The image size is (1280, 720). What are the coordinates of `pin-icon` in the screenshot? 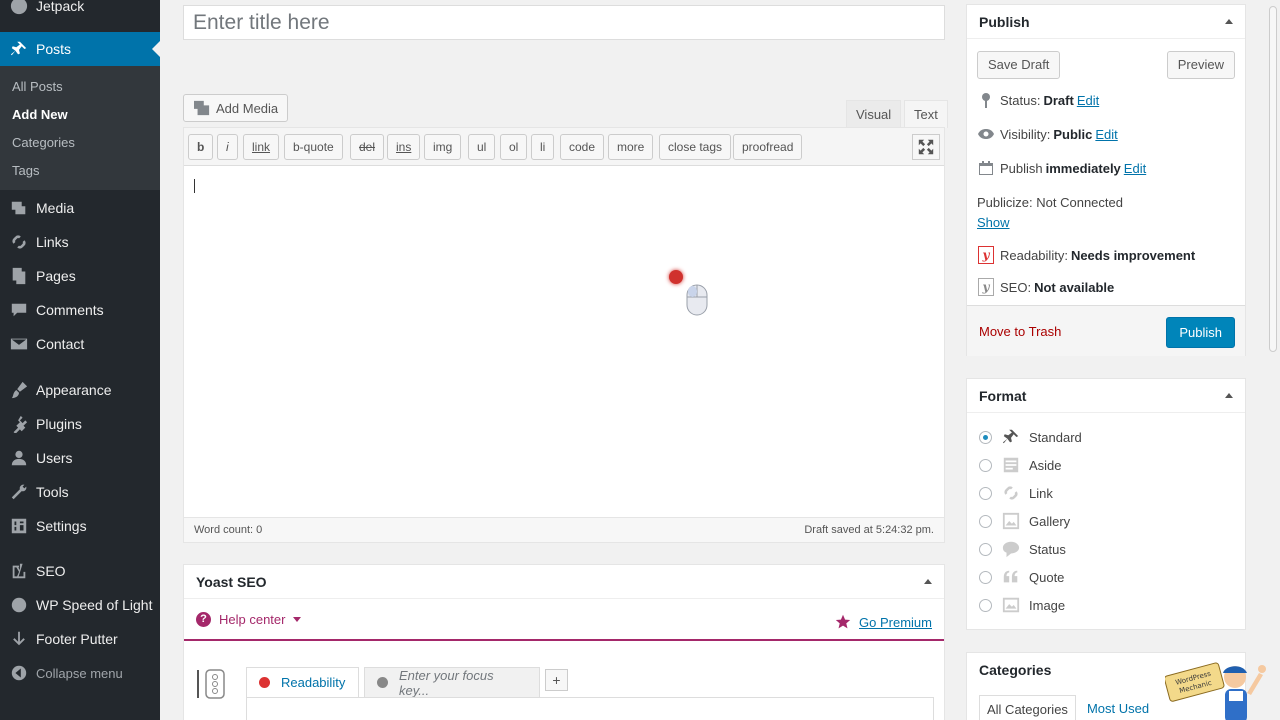 It's located at (1011, 437).